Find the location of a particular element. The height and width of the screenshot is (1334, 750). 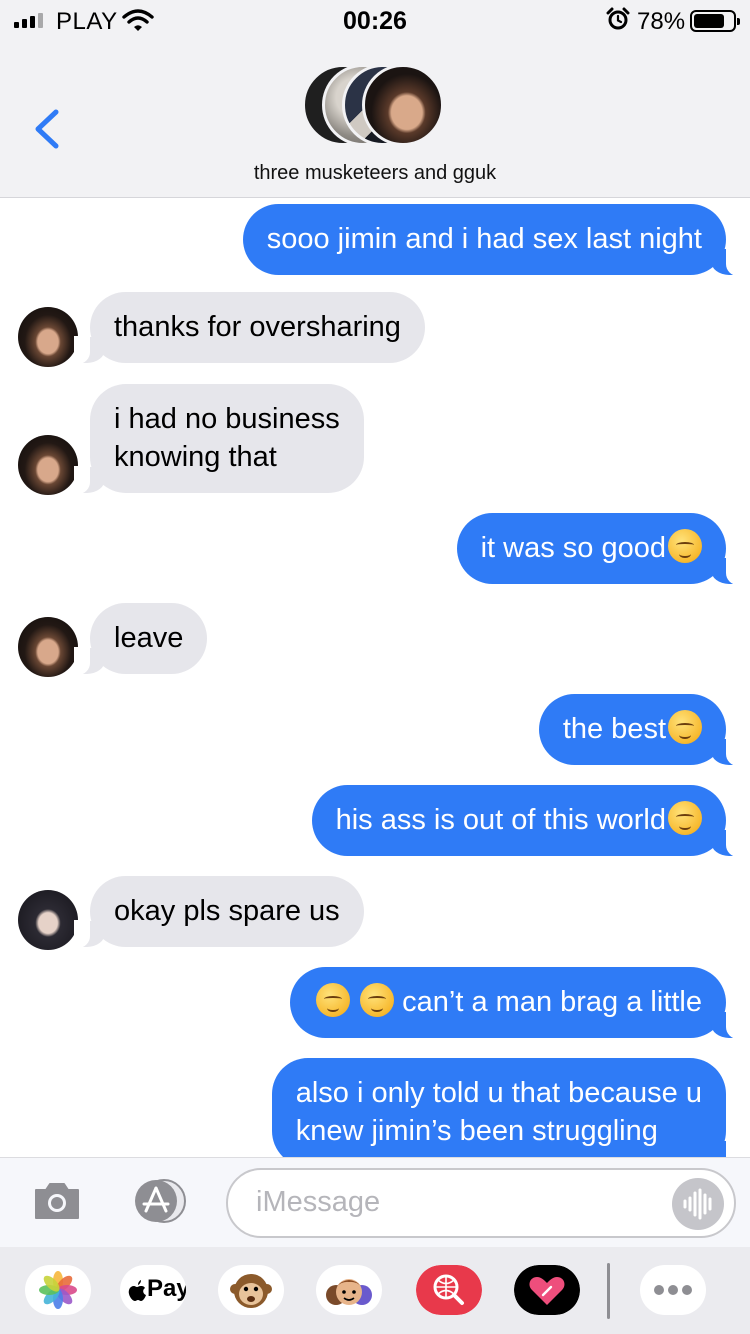

incoming-message: thanks for oversharing is located at coordinates (249, 328).